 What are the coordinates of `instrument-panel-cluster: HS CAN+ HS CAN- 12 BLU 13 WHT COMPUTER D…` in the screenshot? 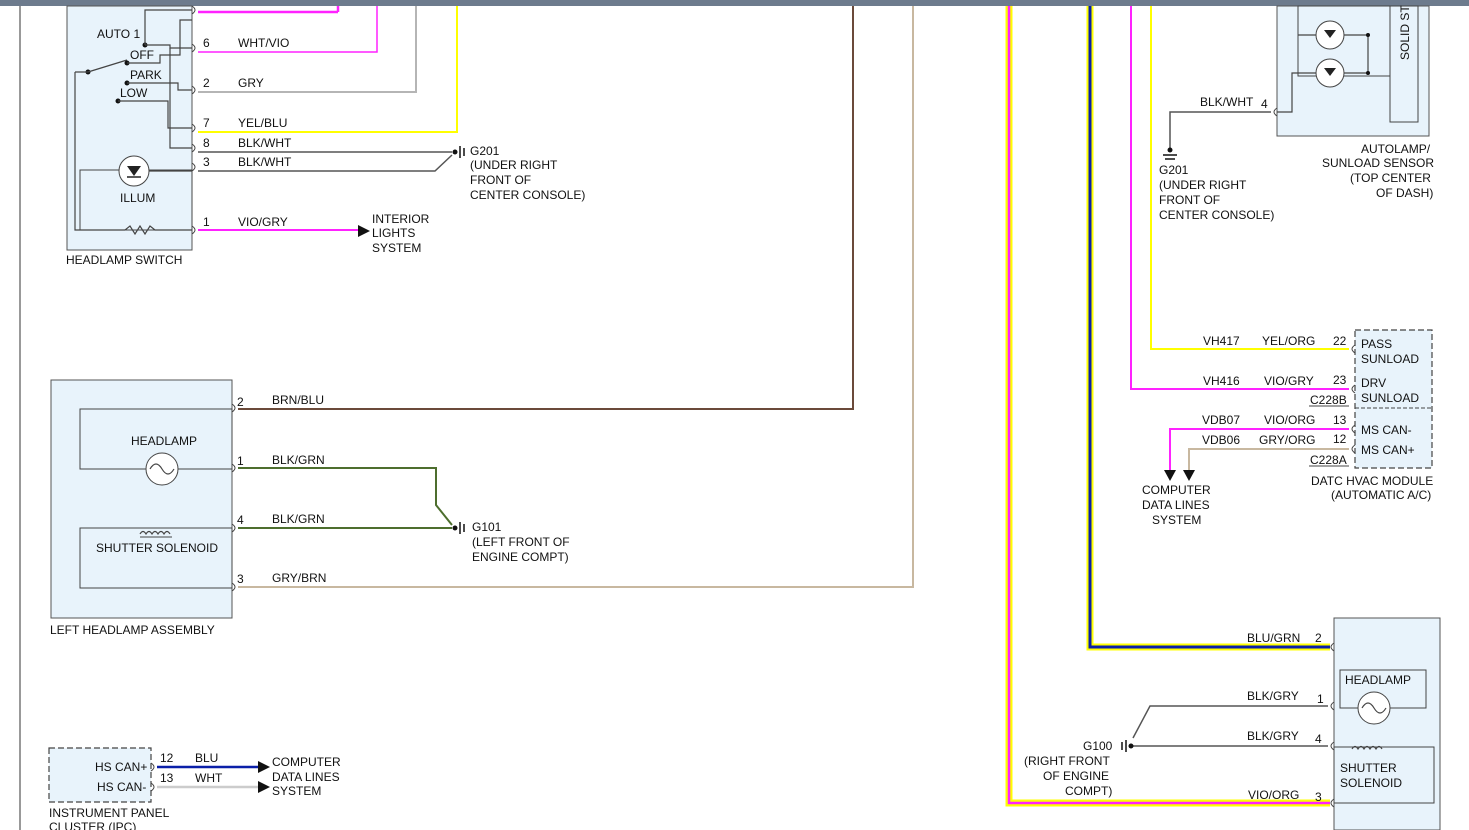 It's located at (194, 788).